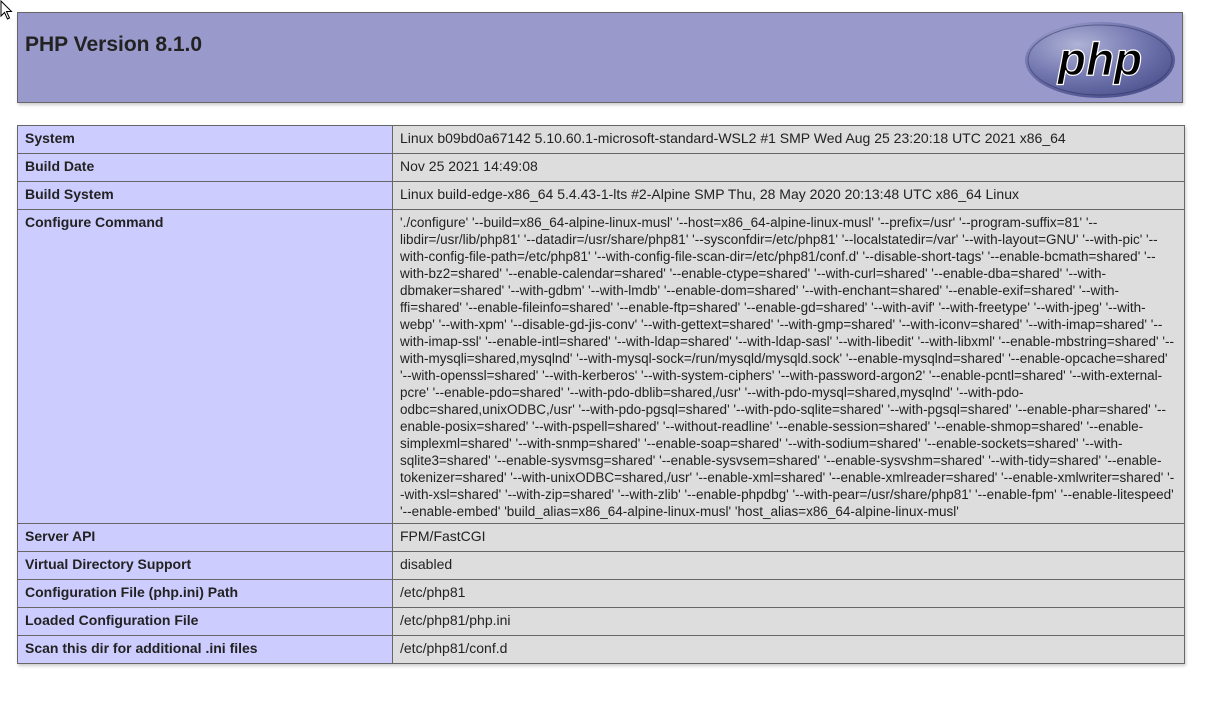 This screenshot has width=1206, height=710. I want to click on row-label: Configure Command, so click(205, 366).